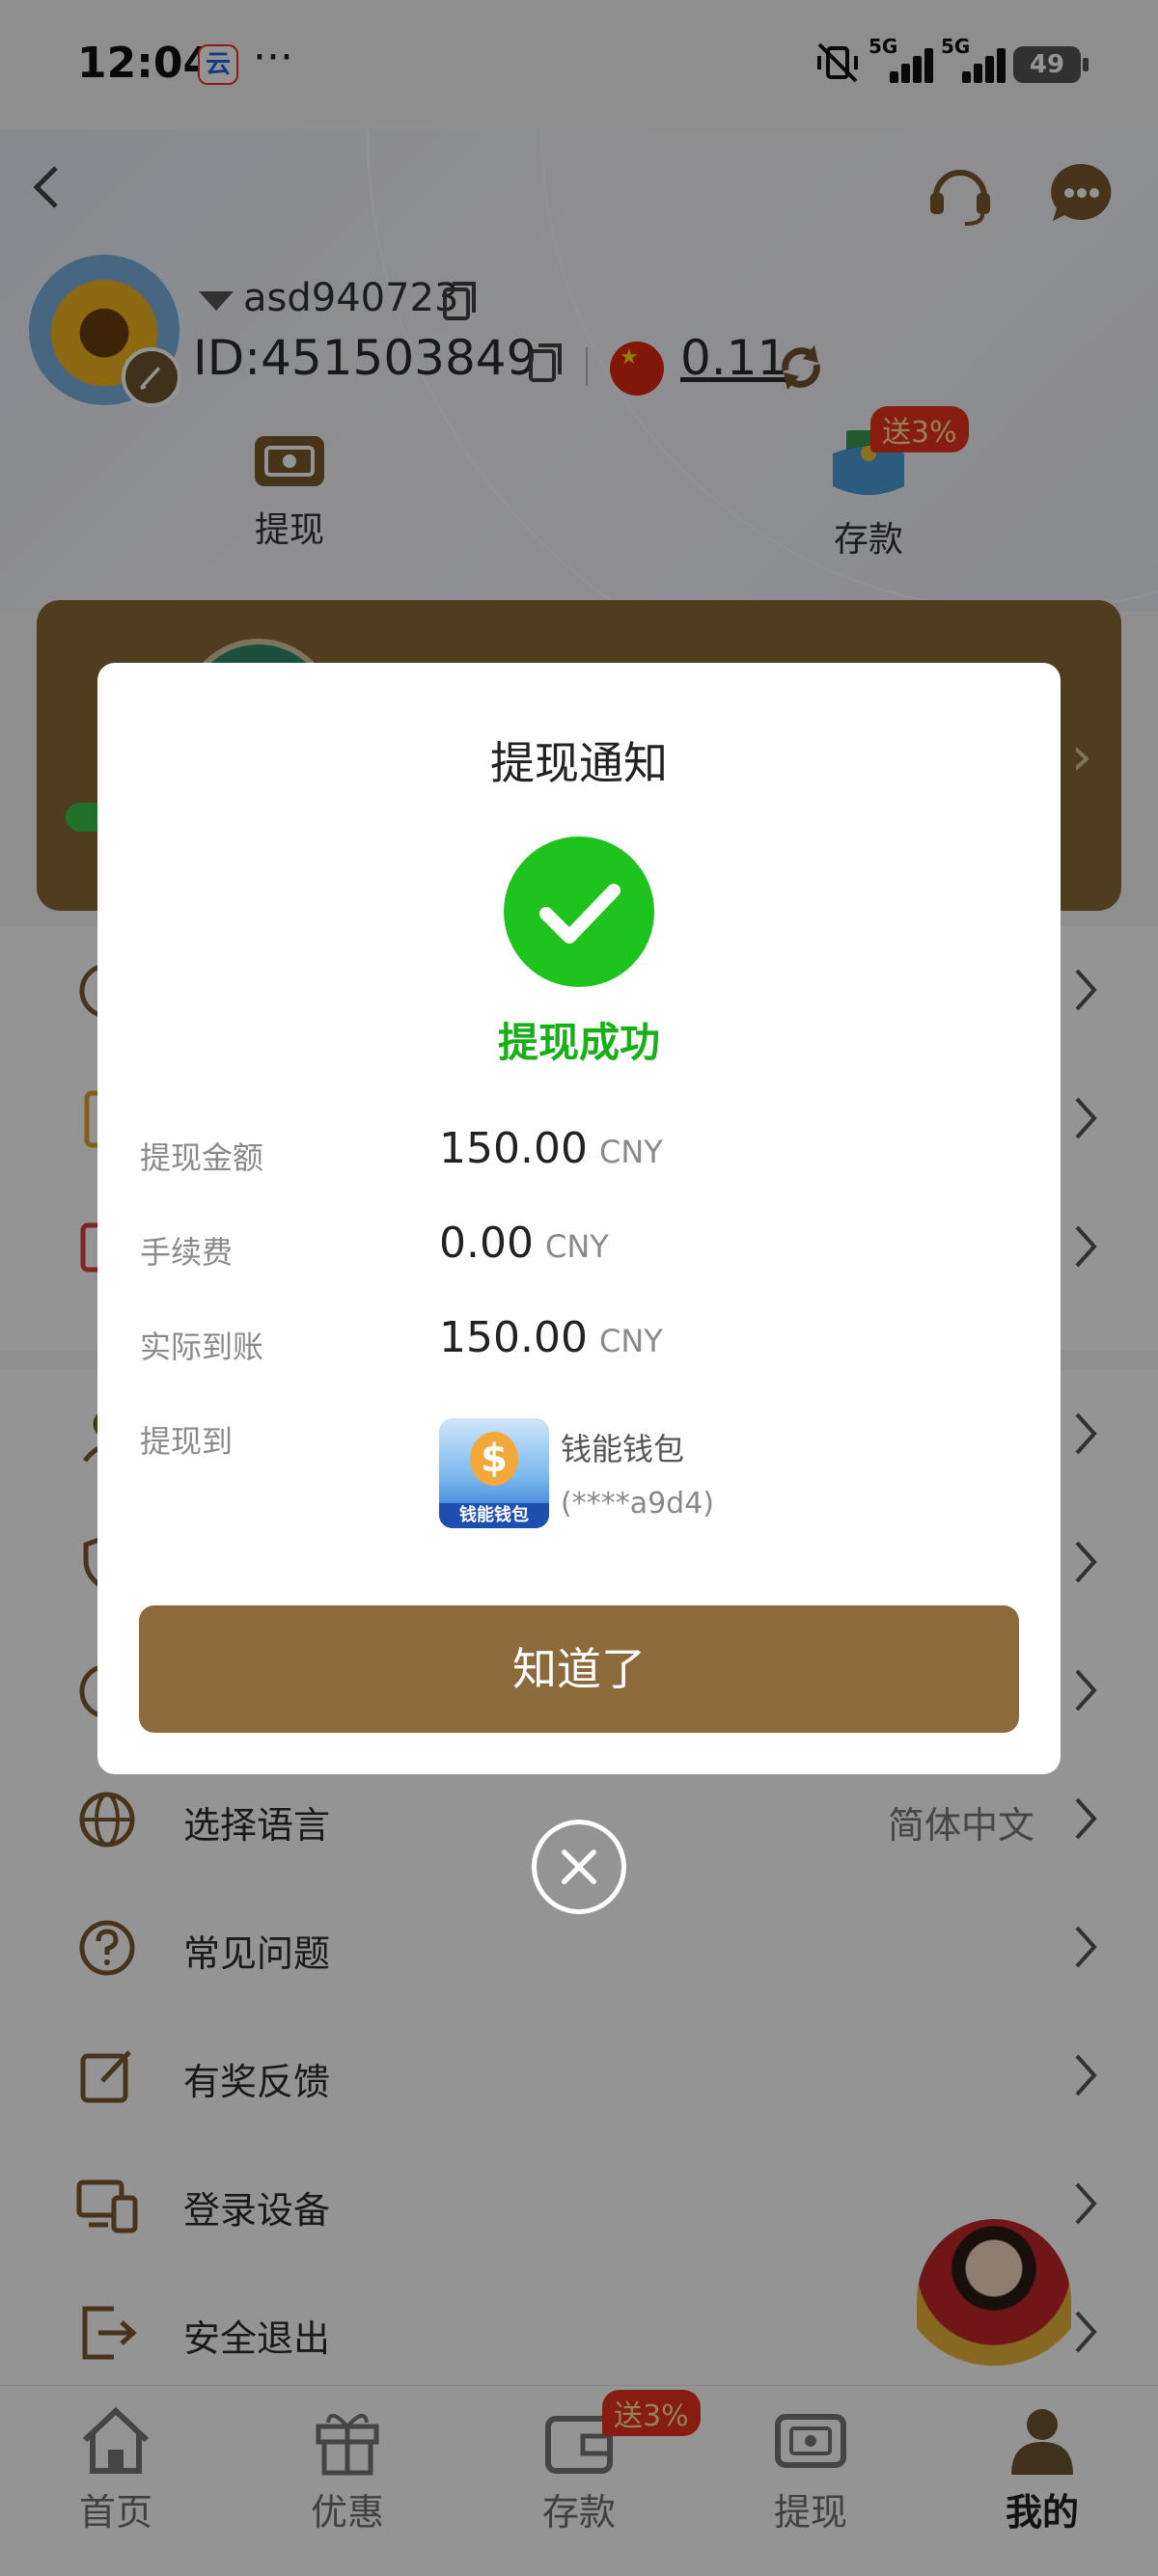 This screenshot has height=2576, width=1158. Describe the element at coordinates (579, 1669) in the screenshot. I see `acknowledge-button: 知道了` at that location.